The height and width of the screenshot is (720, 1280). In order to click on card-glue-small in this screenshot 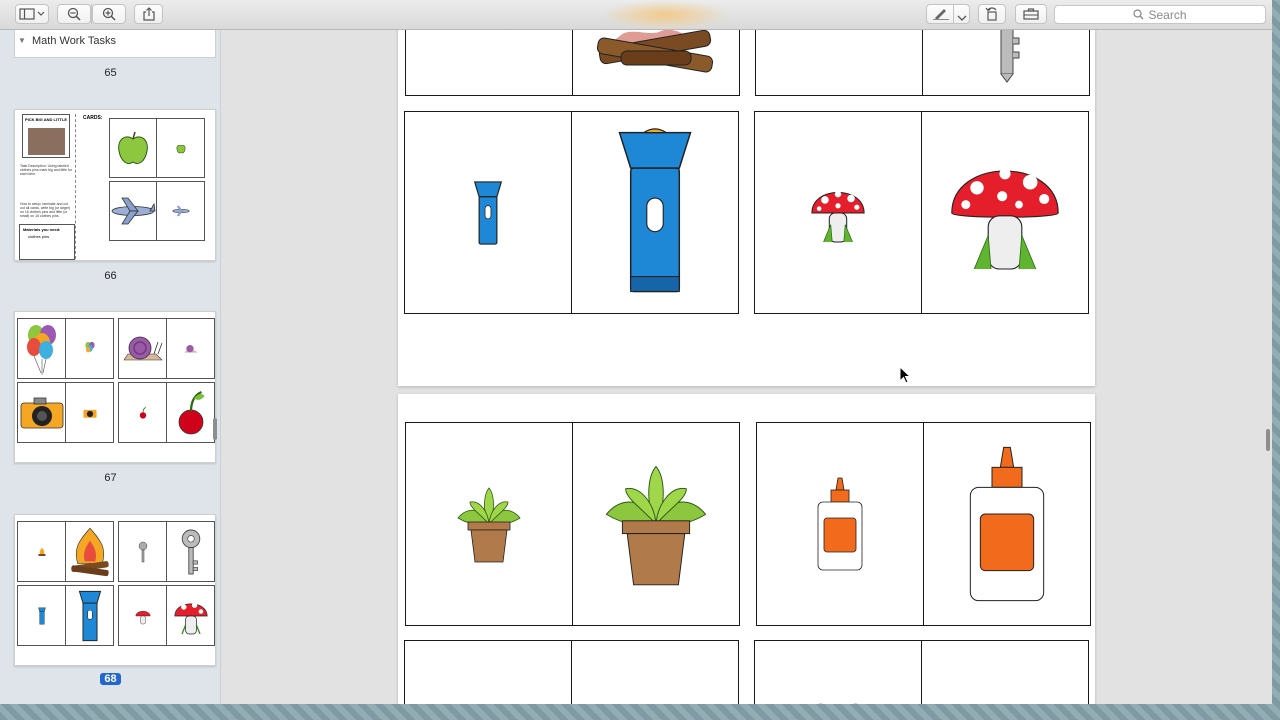, I will do `click(840, 524)`.